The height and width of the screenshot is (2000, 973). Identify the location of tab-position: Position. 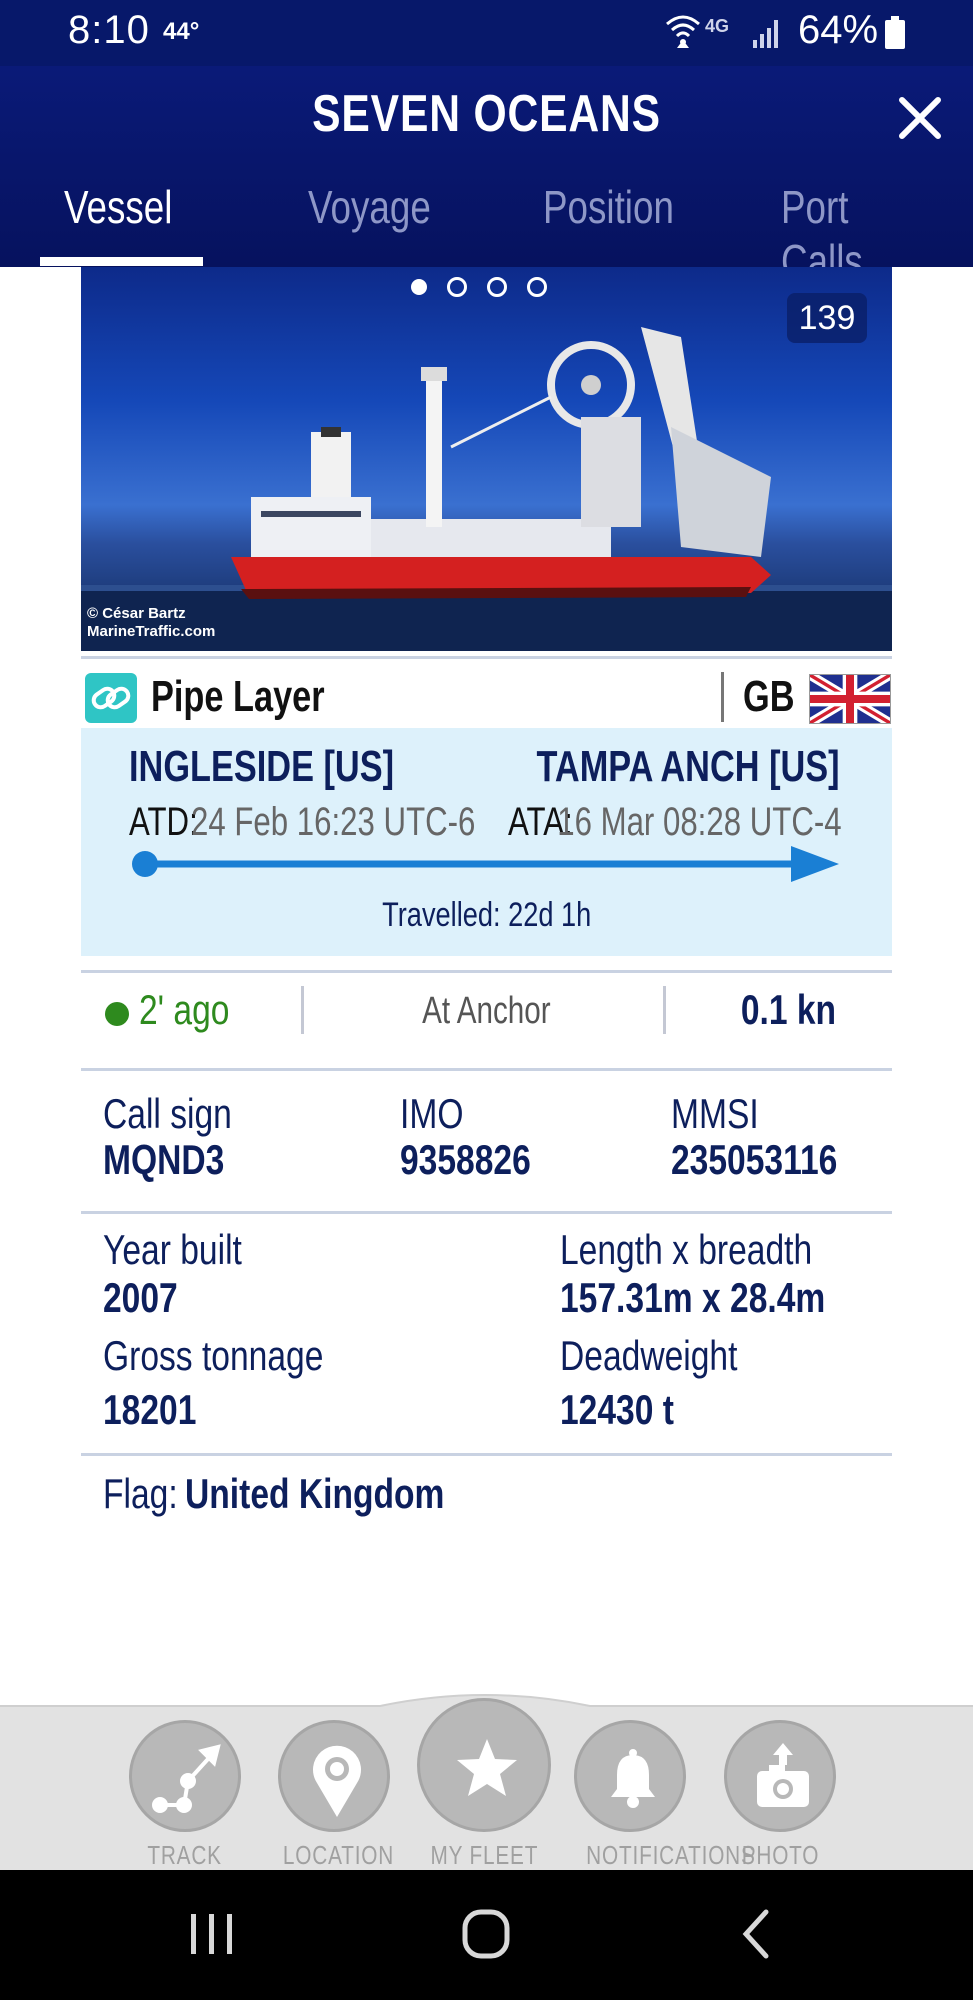
(608, 207).